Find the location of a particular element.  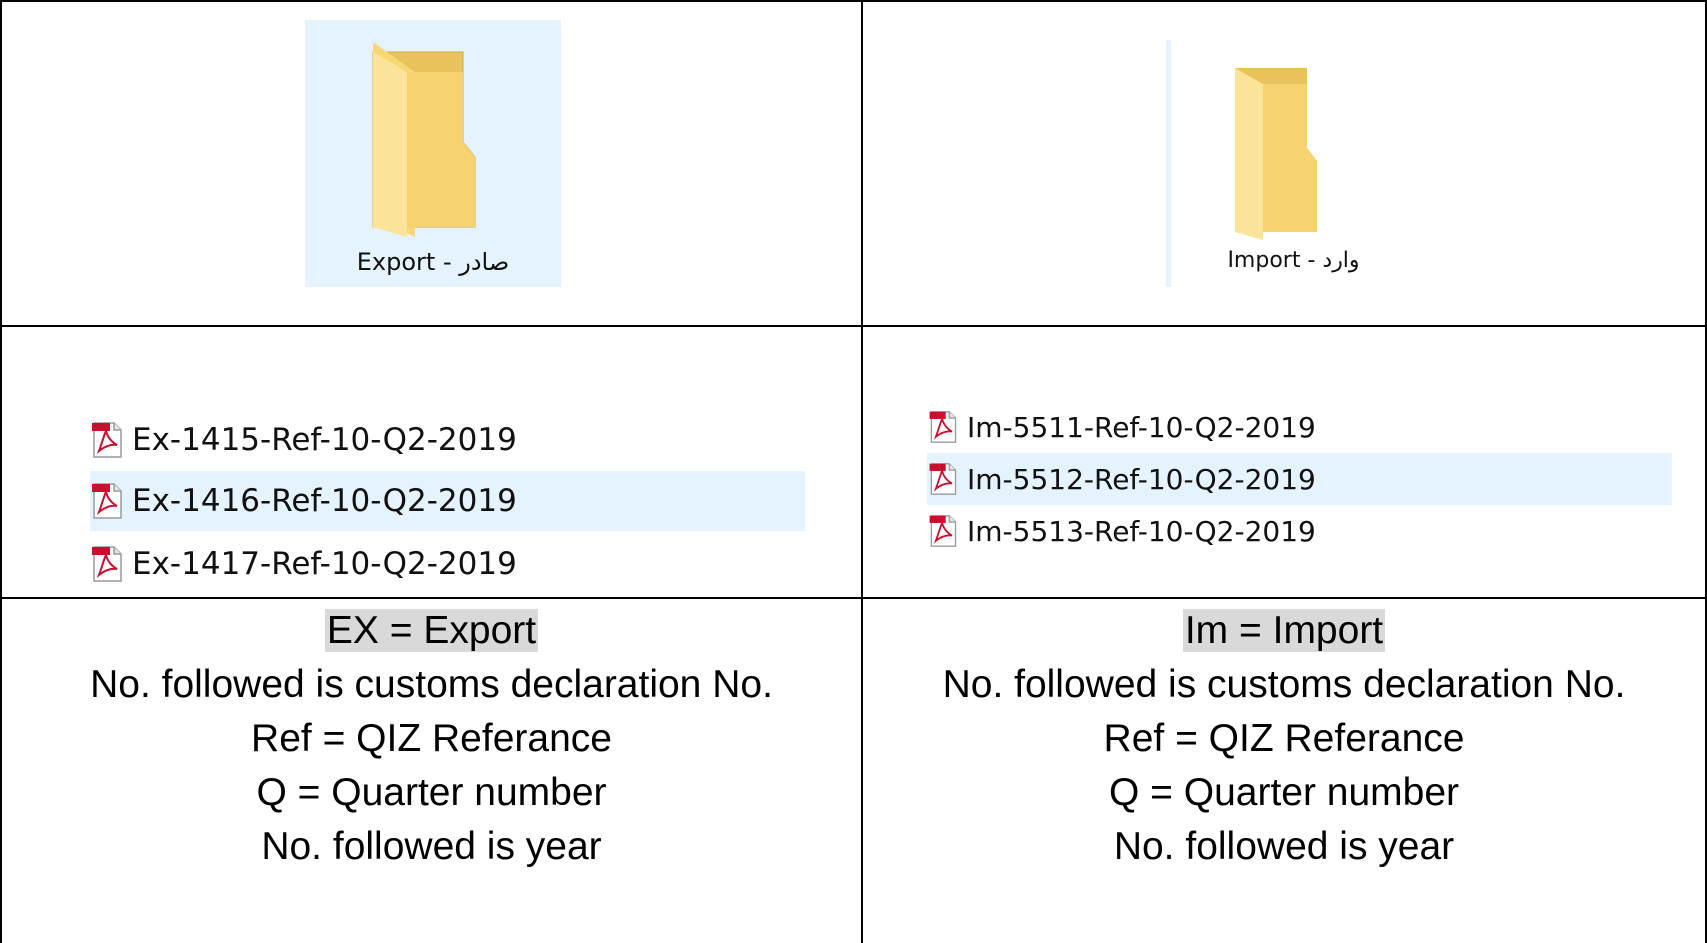

legend-heading: Im = Import is located at coordinates (1284, 630).